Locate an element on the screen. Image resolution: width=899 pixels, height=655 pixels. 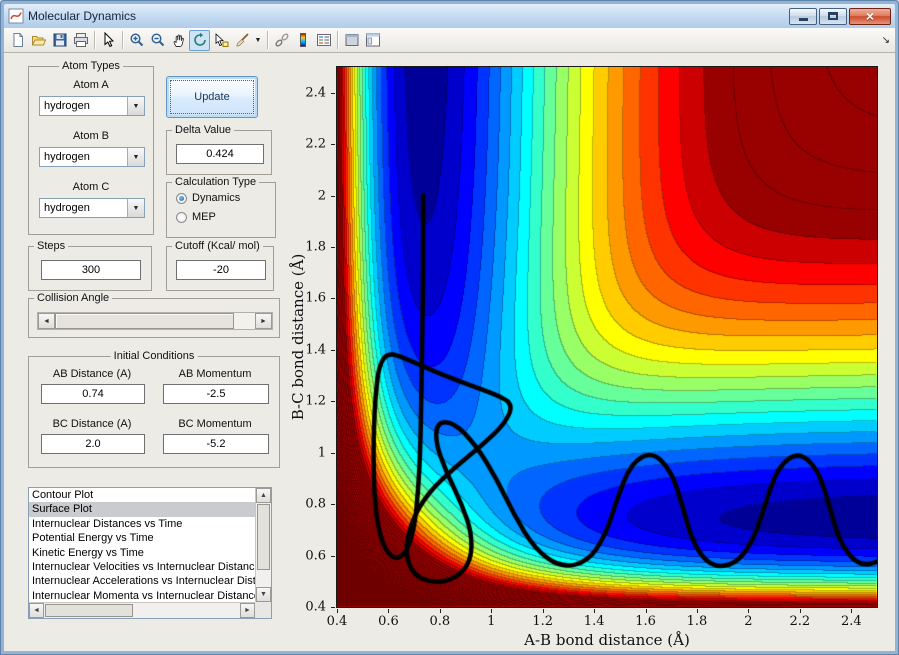
ab-momentum-input is located at coordinates (216, 394).